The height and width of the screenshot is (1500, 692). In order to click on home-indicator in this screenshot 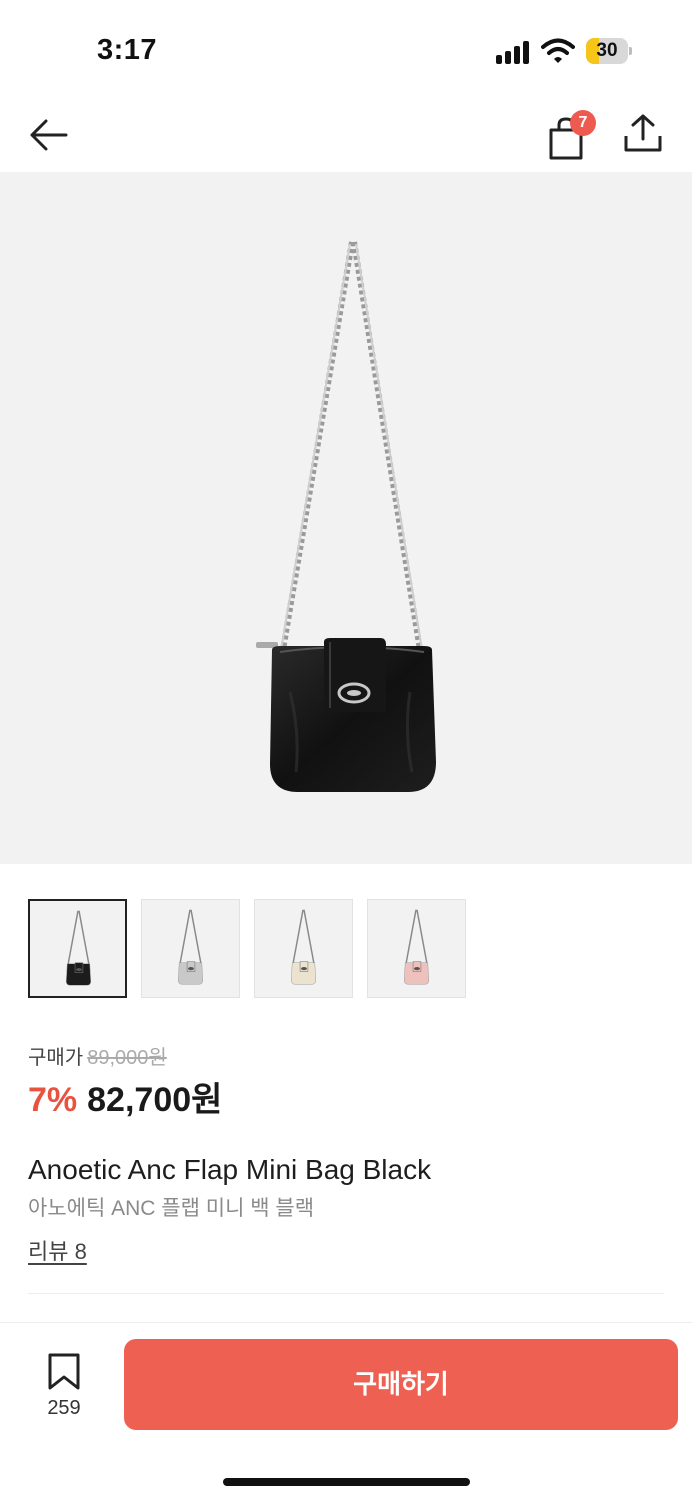, I will do `click(346, 1482)`.